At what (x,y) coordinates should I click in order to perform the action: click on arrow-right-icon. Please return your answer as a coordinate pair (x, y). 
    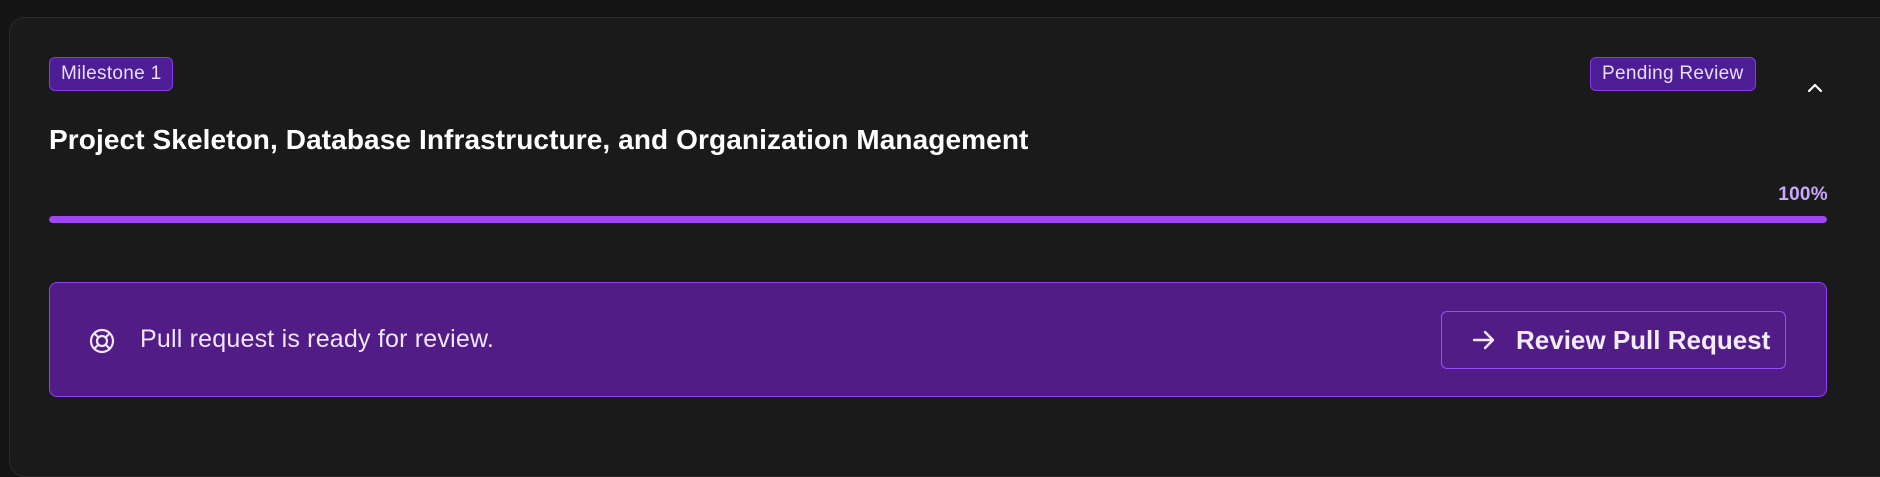
    Looking at the image, I should click on (1483, 340).